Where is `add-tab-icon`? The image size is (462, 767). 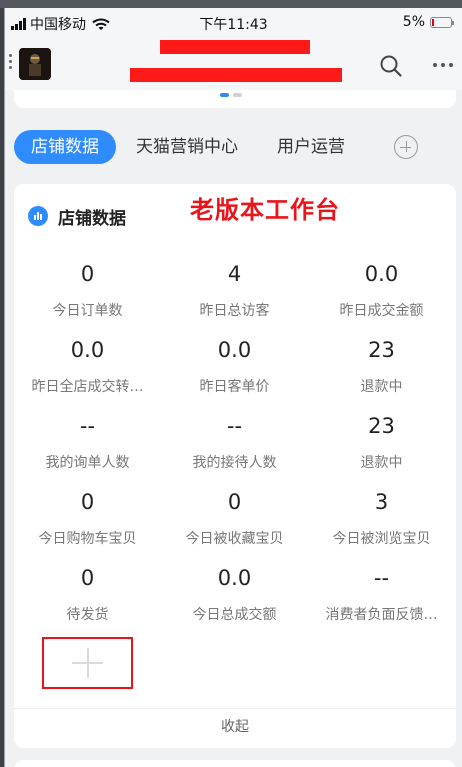
add-tab-icon is located at coordinates (406, 147).